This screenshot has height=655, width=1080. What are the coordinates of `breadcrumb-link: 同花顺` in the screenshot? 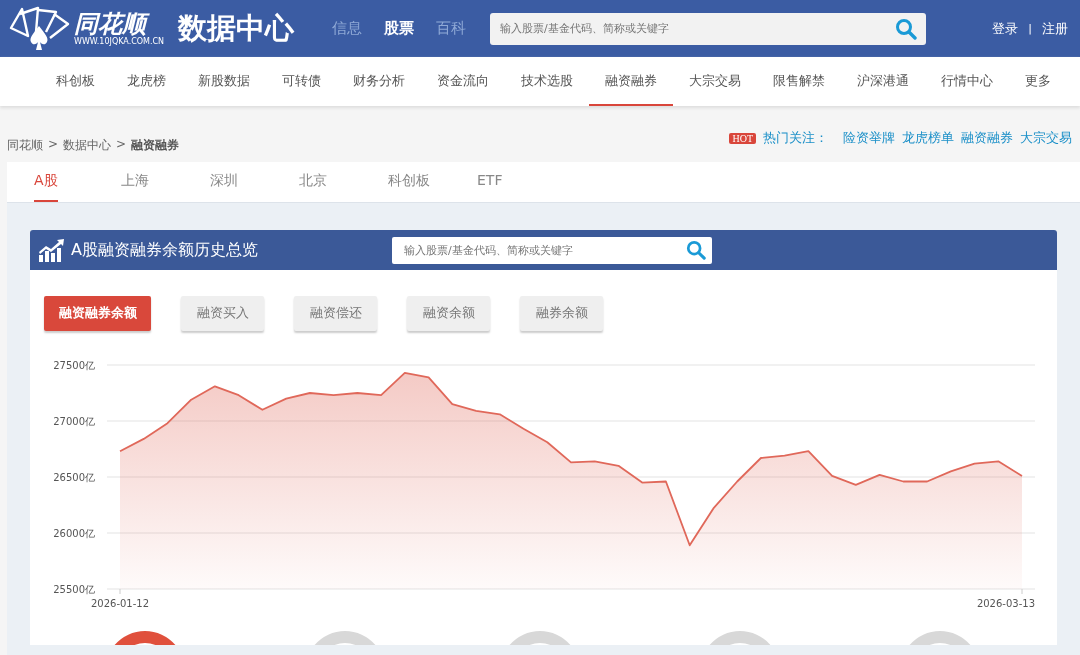 It's located at (25, 145).